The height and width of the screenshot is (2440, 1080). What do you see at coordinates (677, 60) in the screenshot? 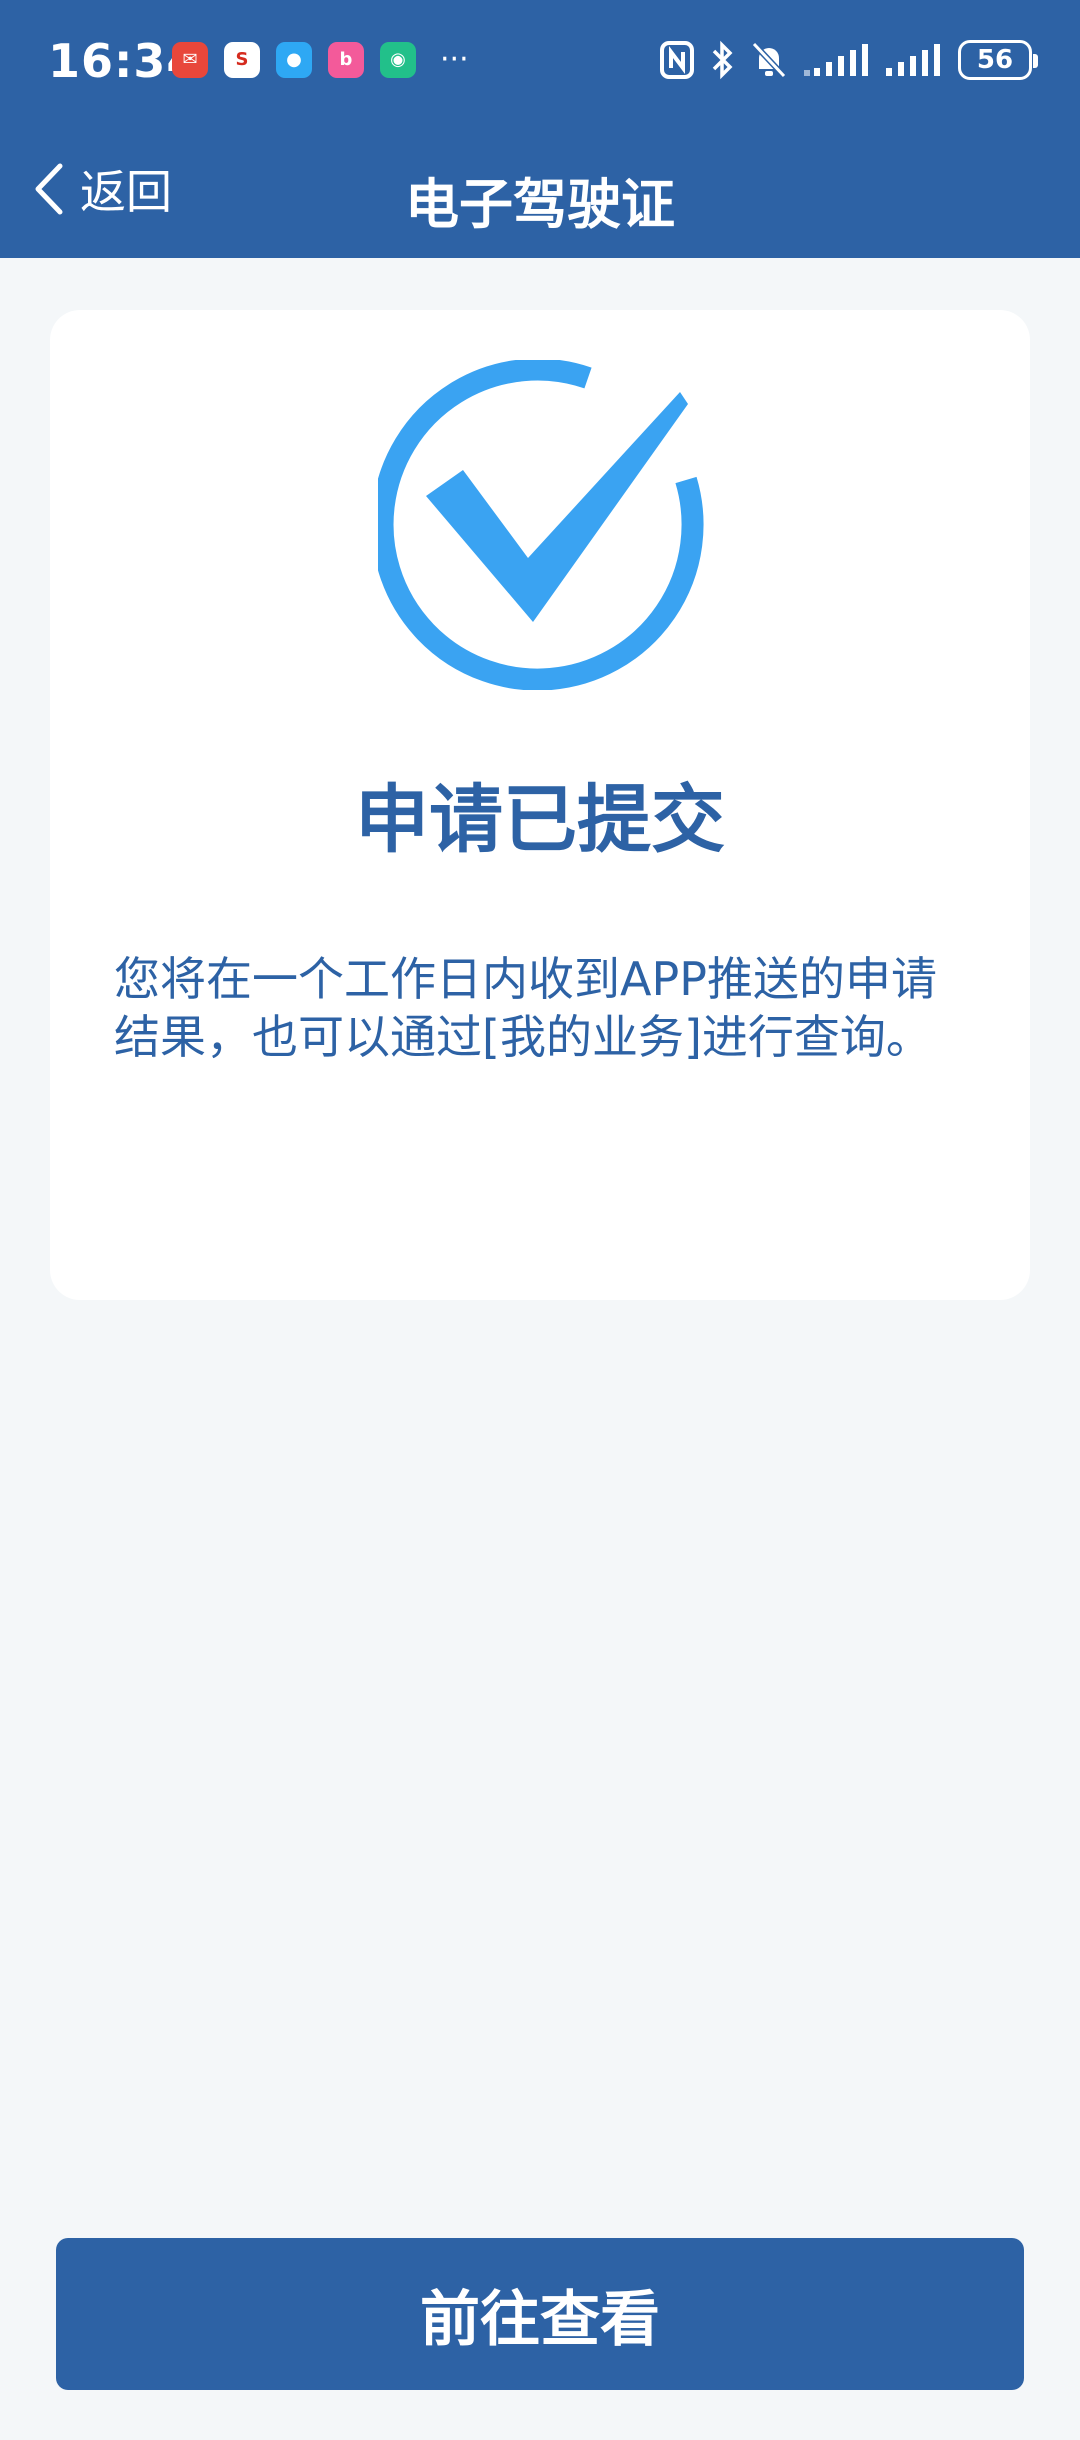
I see `nfc-icon` at bounding box center [677, 60].